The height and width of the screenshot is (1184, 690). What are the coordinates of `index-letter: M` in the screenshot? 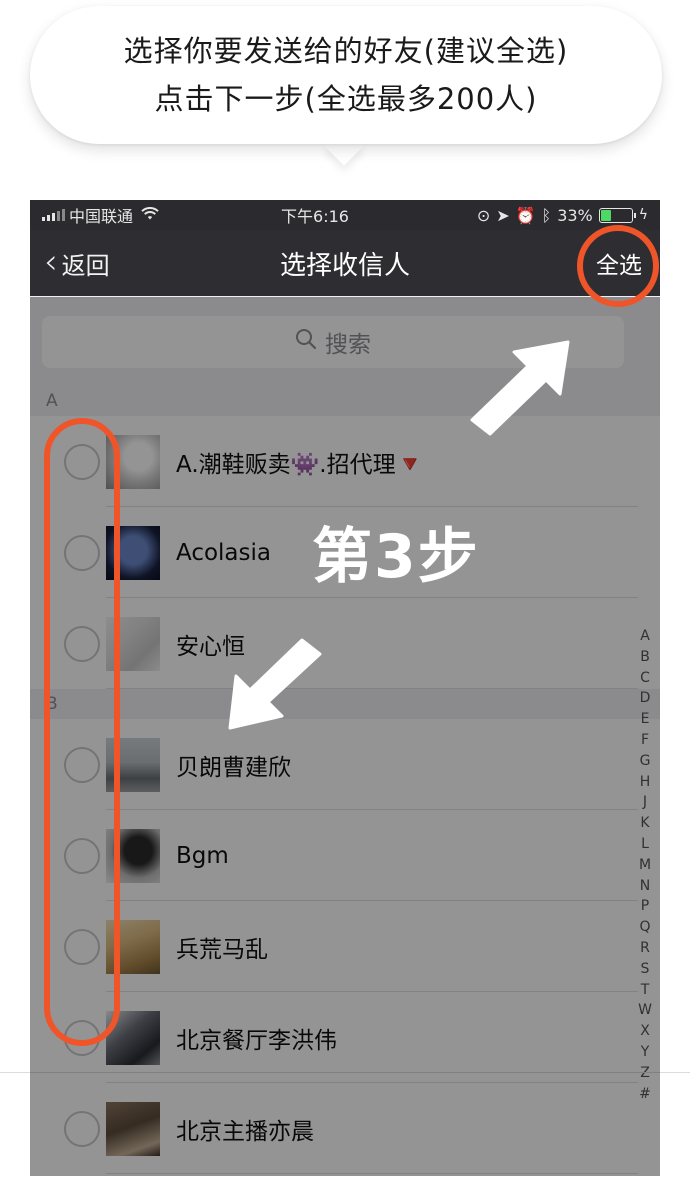 It's located at (645, 865).